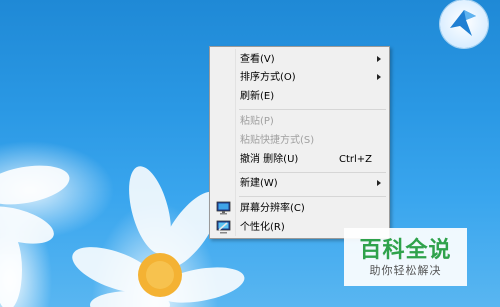 The width and height of the screenshot is (500, 307). Describe the element at coordinates (405, 250) in the screenshot. I see `watermark-title: 百科全说` at that location.